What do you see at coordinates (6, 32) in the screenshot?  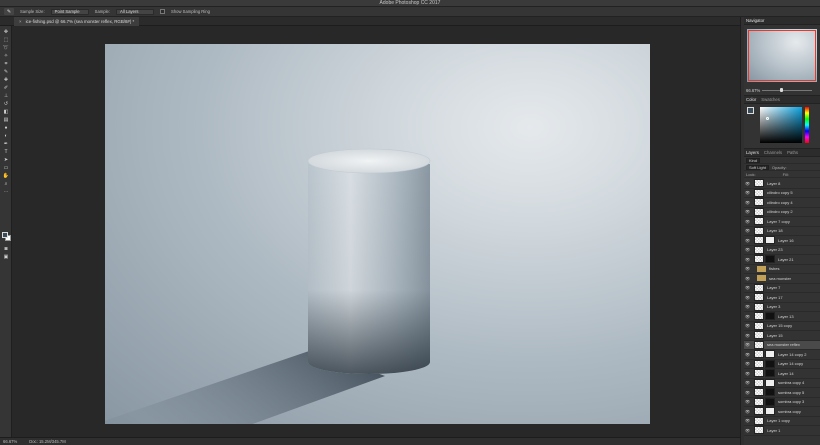 I see `move-icon: ✥` at bounding box center [6, 32].